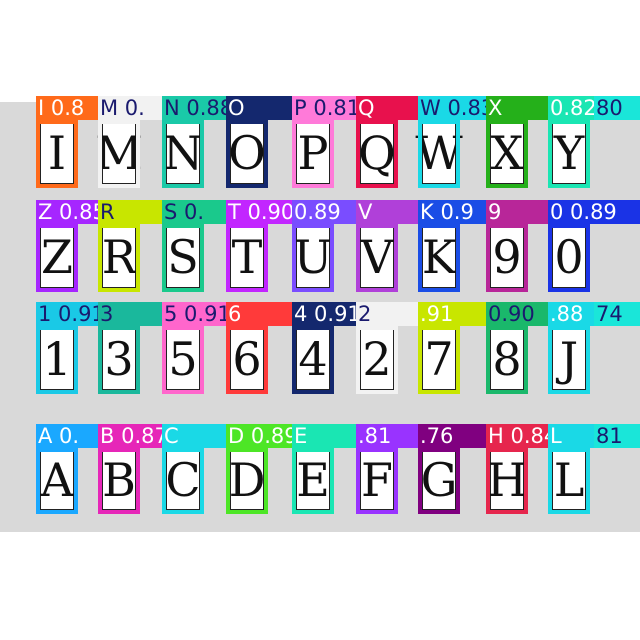 The image size is (640, 640). Describe the element at coordinates (517, 436) in the screenshot. I see `detection-label: H 0.84` at that location.